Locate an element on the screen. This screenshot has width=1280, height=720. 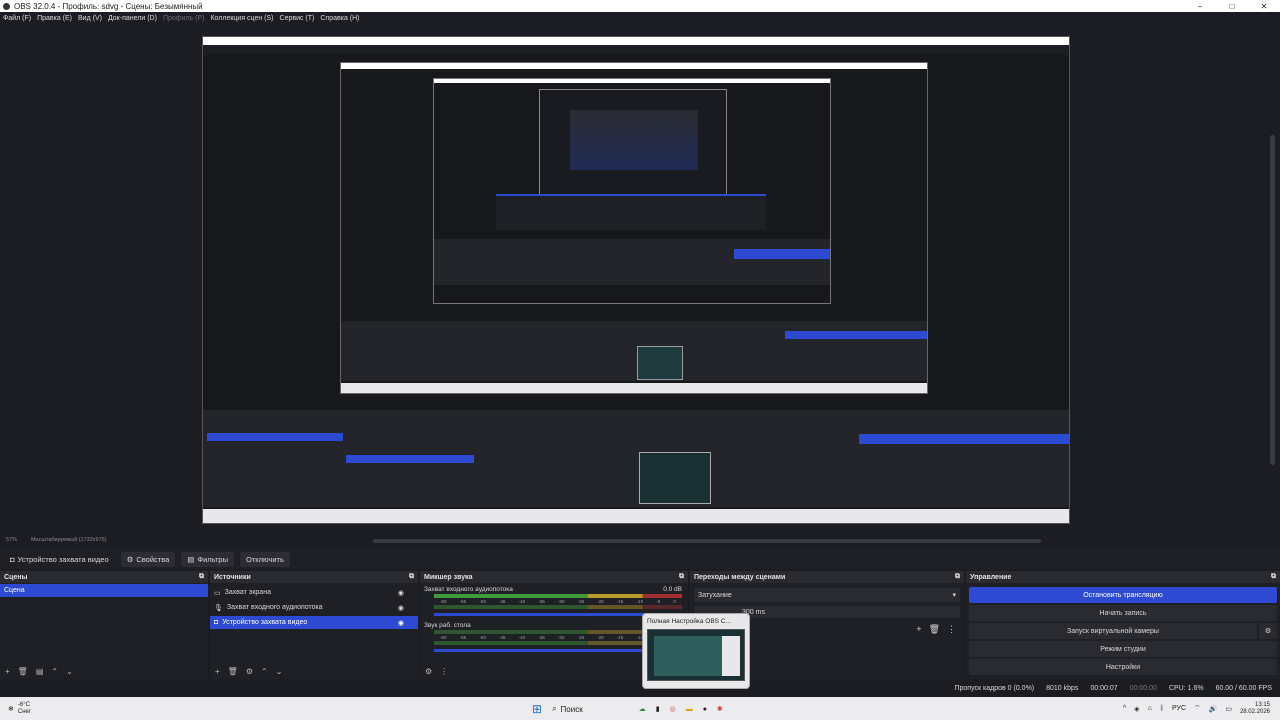
scene-item: Сцена is located at coordinates (104, 590).